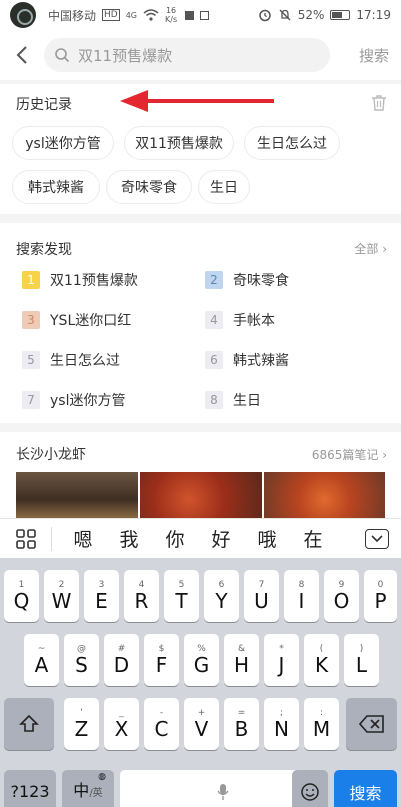 The image size is (401, 807). I want to click on back-icon, so click(21, 55).